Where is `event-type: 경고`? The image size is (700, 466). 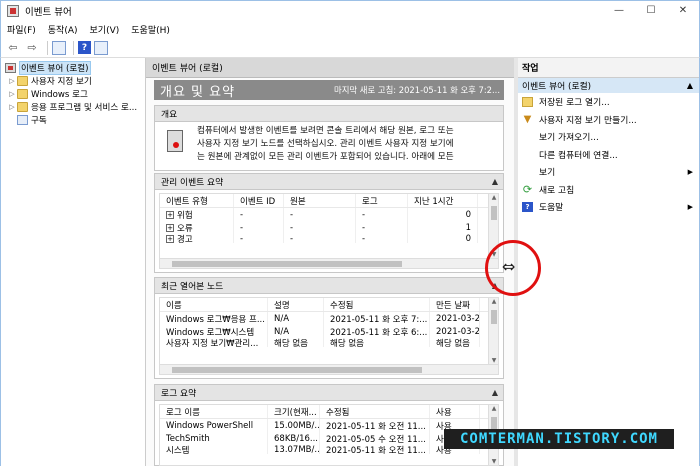
event-type: 경고 is located at coordinates (185, 239).